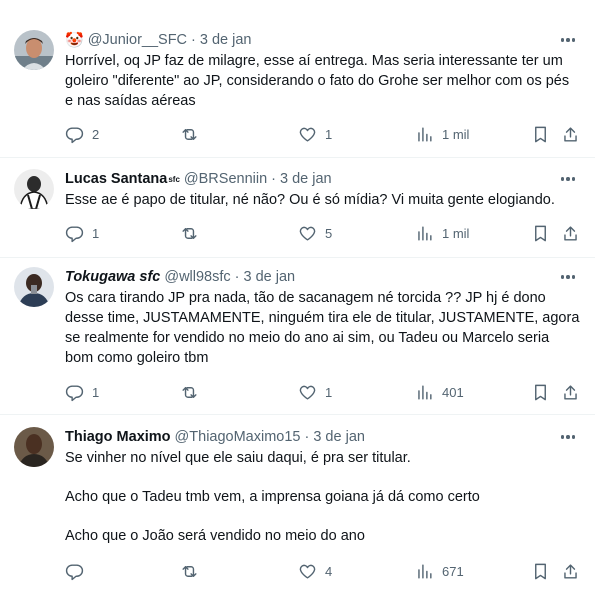 Image resolution: width=595 pixels, height=595 pixels. I want to click on user-handle: @wll98sfc, so click(197, 277).